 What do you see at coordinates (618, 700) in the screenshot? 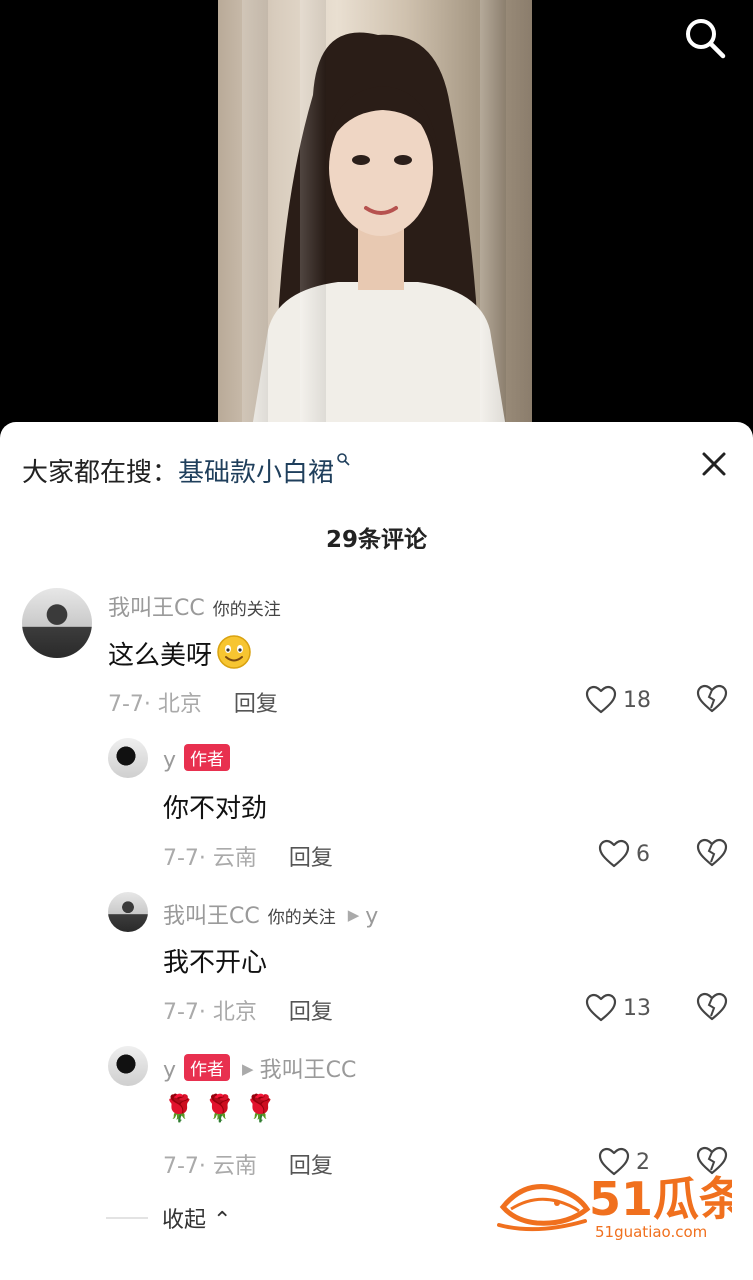
I see `like-button: 18` at bounding box center [618, 700].